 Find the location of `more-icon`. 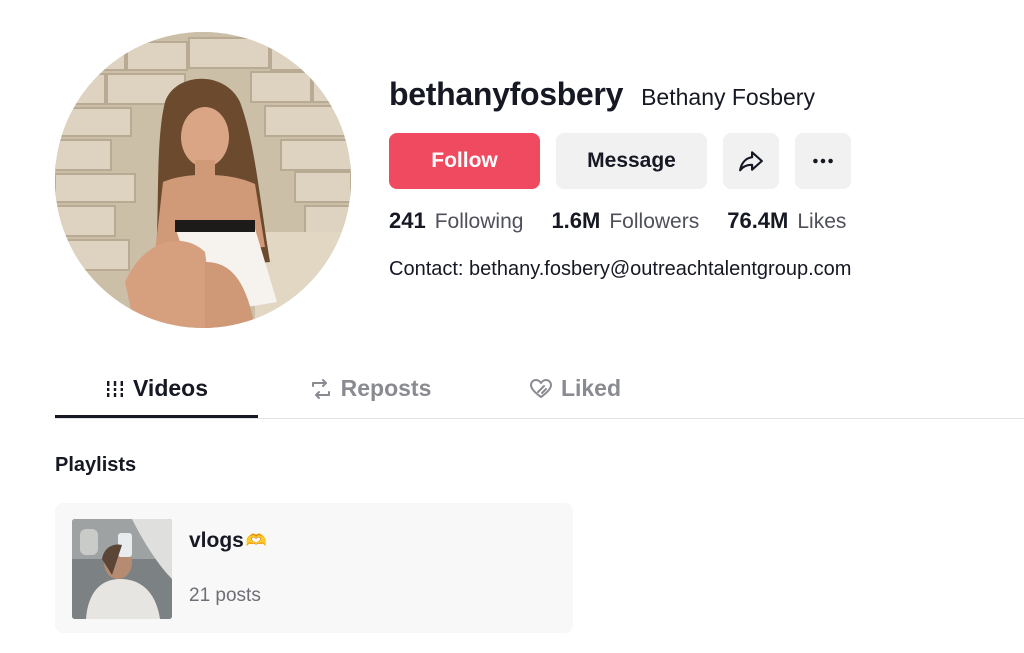

more-icon is located at coordinates (823, 161).